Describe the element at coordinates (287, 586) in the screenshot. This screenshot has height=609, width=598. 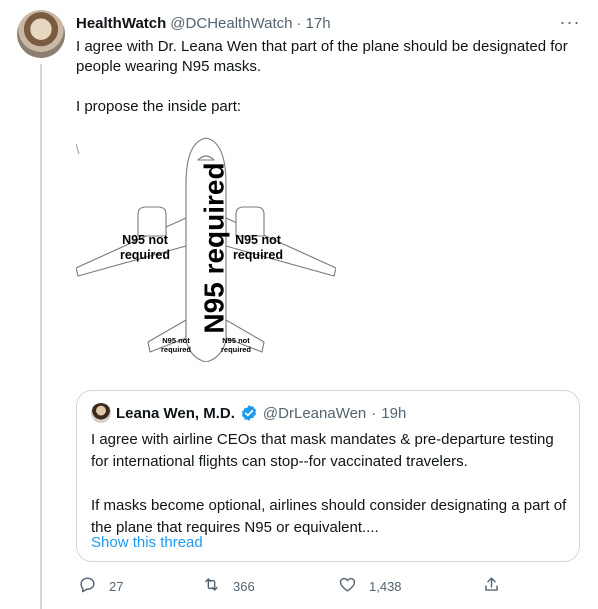
I see `action-bar: 27 366 1,438` at that location.